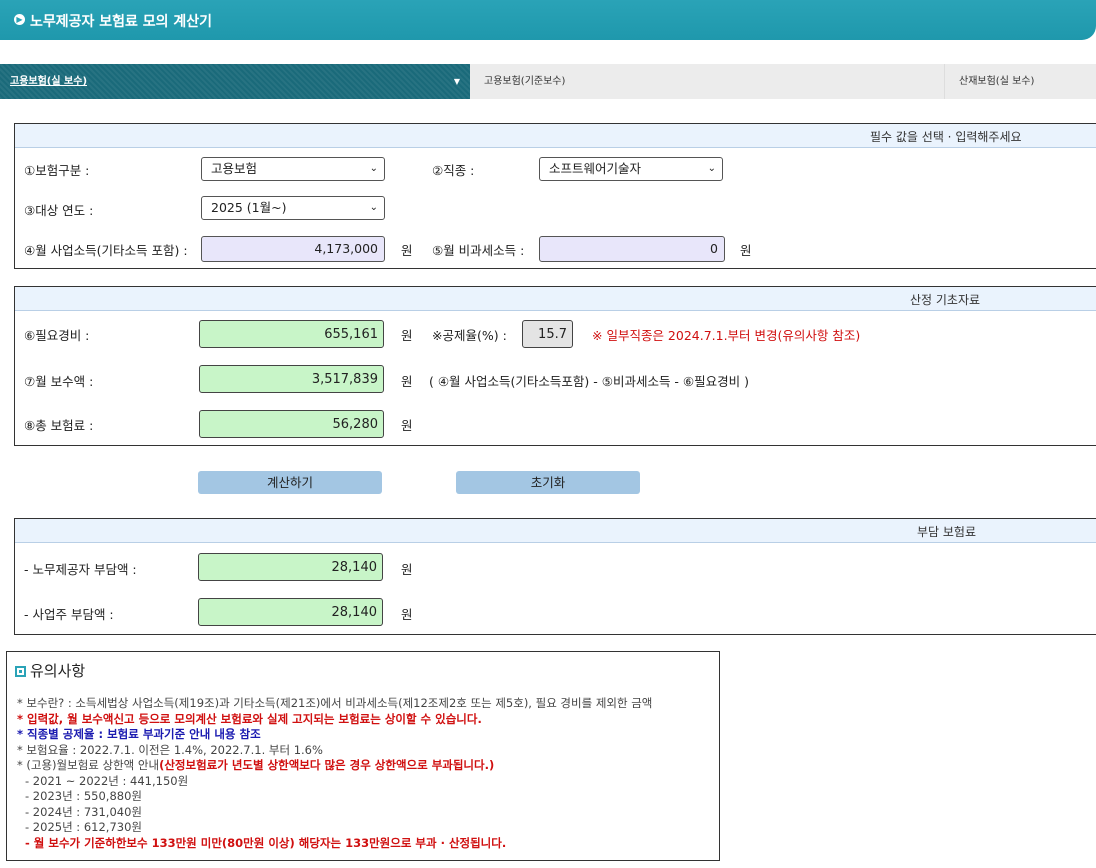  I want to click on monthly-pay-formula: ( ④월 사업소득(기타소득포함) - ⑤비과세소득 - ⑥필요경비 ), so click(589, 381).